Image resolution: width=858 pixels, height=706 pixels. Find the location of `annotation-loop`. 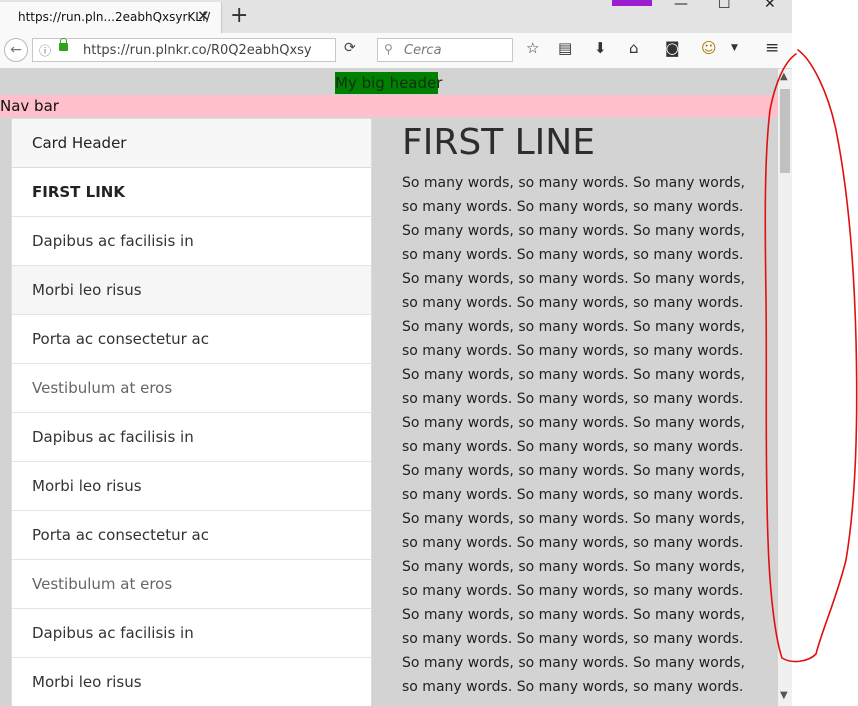

annotation-loop is located at coordinates (811, 356).